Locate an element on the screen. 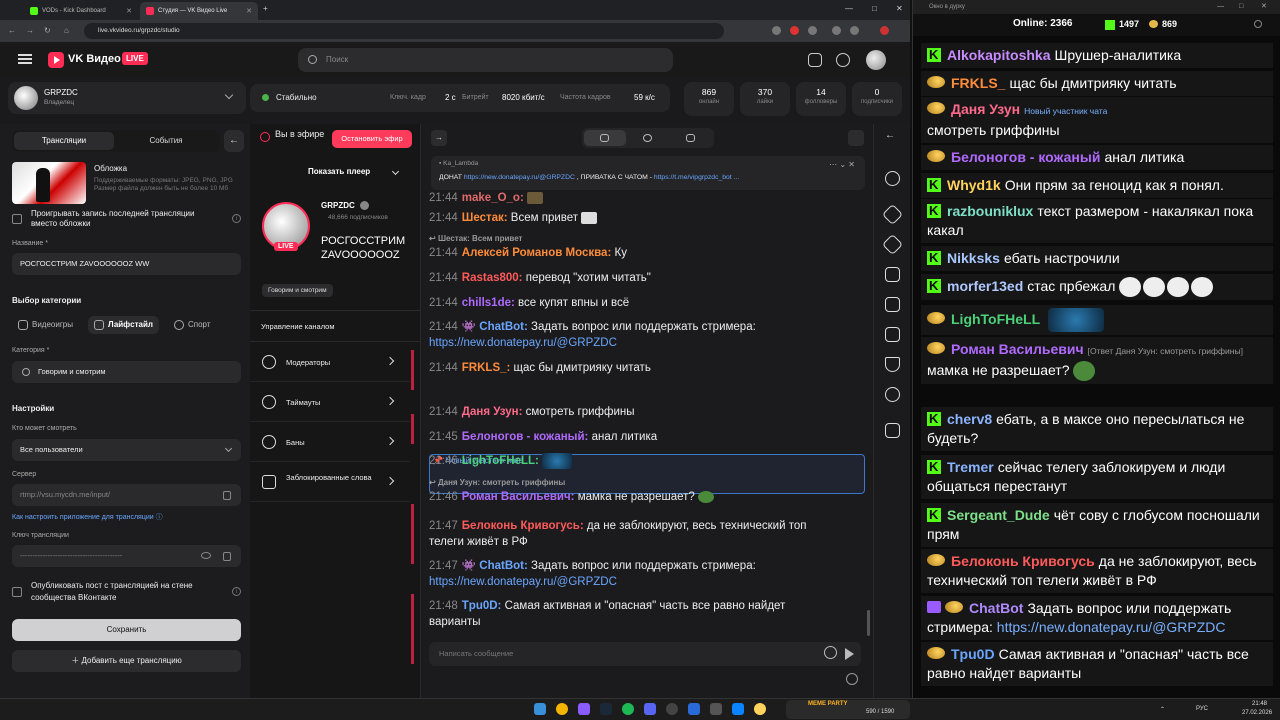 The width and height of the screenshot is (1280, 720). downloads-icon is located at coordinates (836, 30).